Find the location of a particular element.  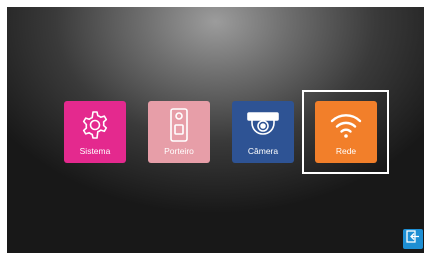

menu-item-porteiro: Porteiro is located at coordinates (179, 132).